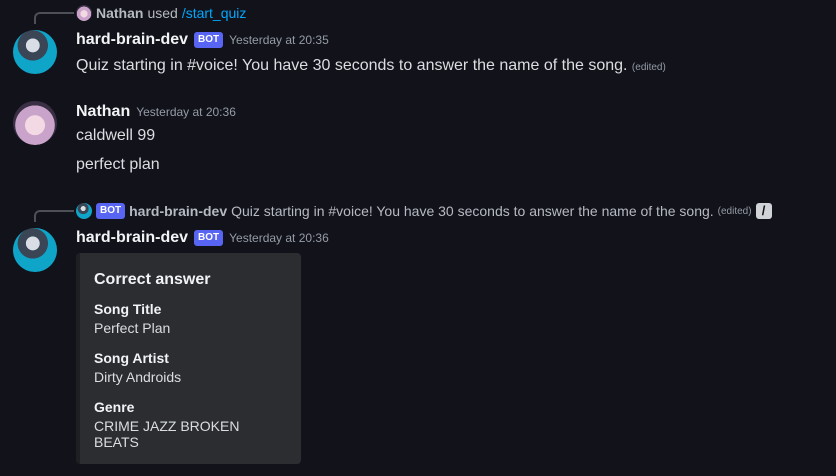 The width and height of the screenshot is (836, 476). I want to click on reply-author: hard-brain-dev, so click(178, 211).